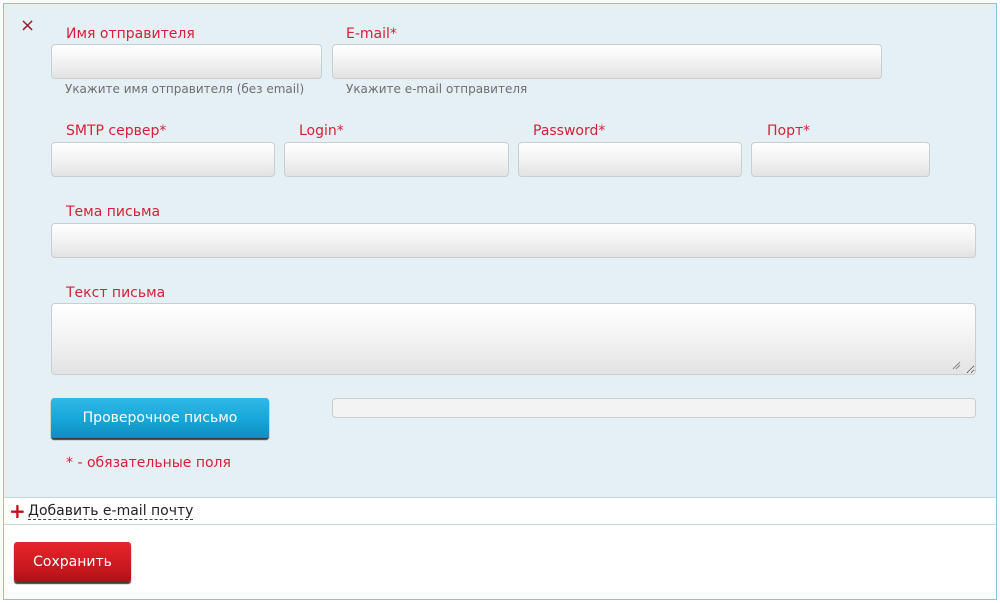 Image resolution: width=1000 pixels, height=603 pixels. What do you see at coordinates (130, 34) in the screenshot?
I see `sender-name-label: Имя отправителя` at bounding box center [130, 34].